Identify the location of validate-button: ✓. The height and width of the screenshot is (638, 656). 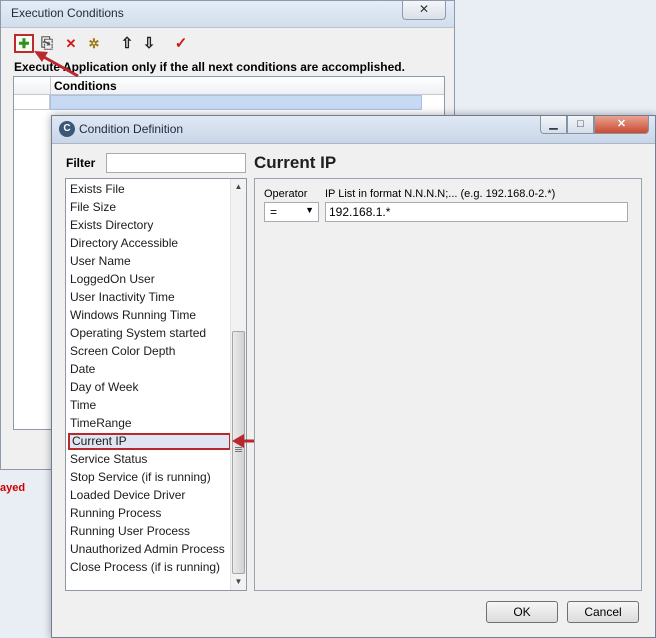
(181, 43).